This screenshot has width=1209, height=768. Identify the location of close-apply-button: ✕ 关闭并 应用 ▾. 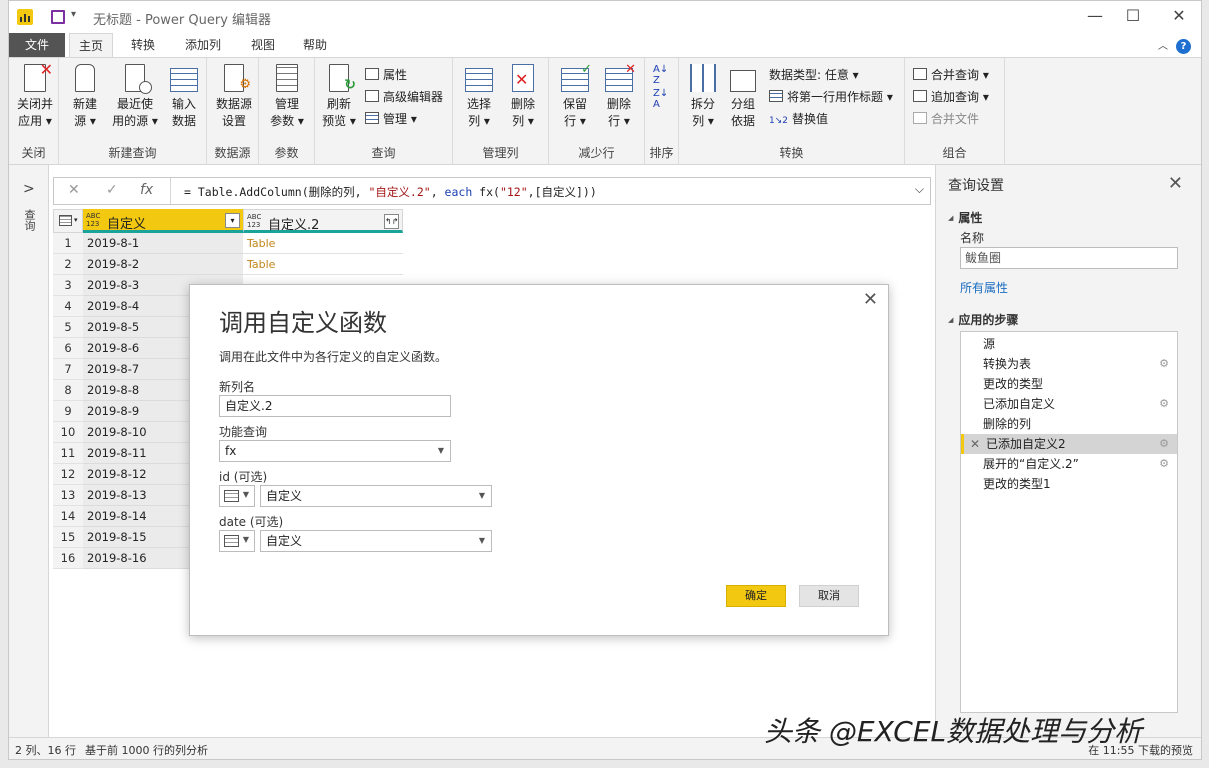
(35, 95).